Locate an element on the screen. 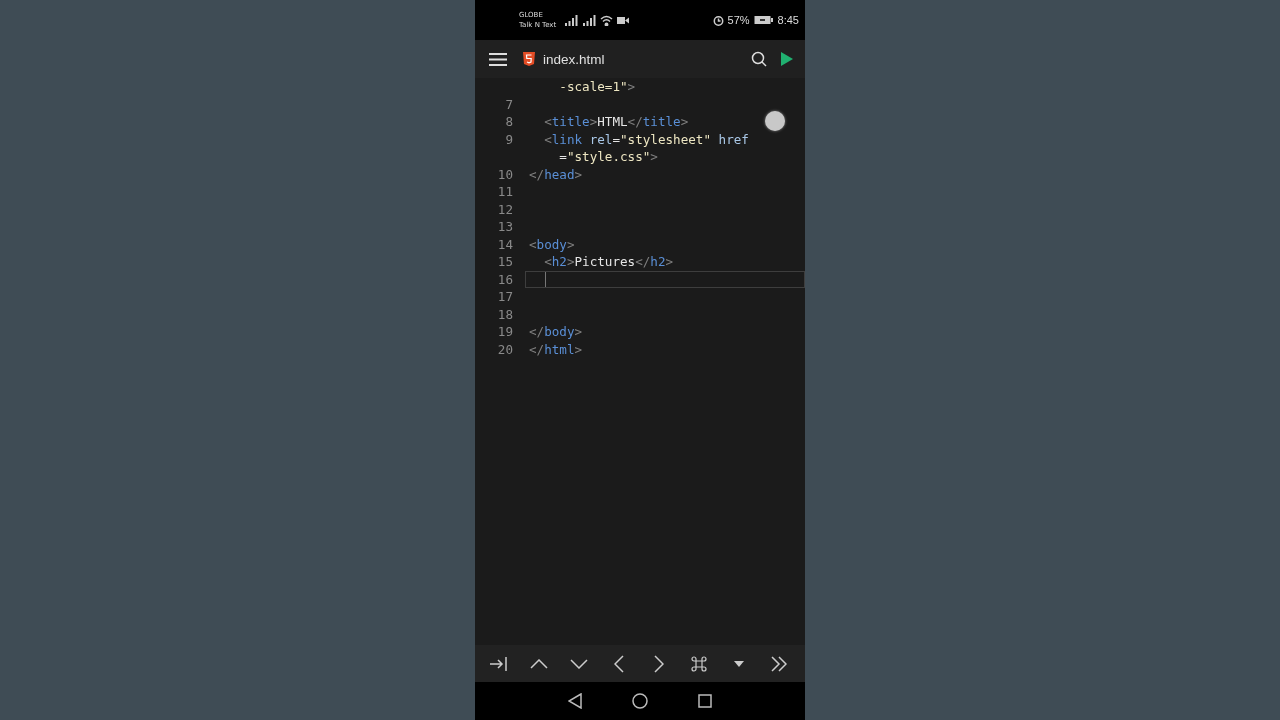  line-number: 20 is located at coordinates (505, 349).